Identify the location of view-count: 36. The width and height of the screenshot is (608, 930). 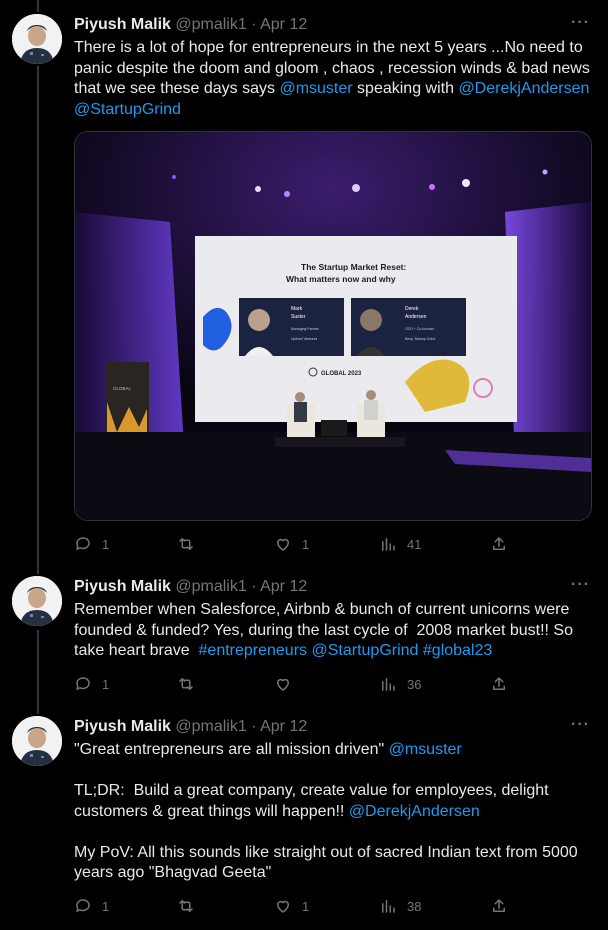
(414, 684).